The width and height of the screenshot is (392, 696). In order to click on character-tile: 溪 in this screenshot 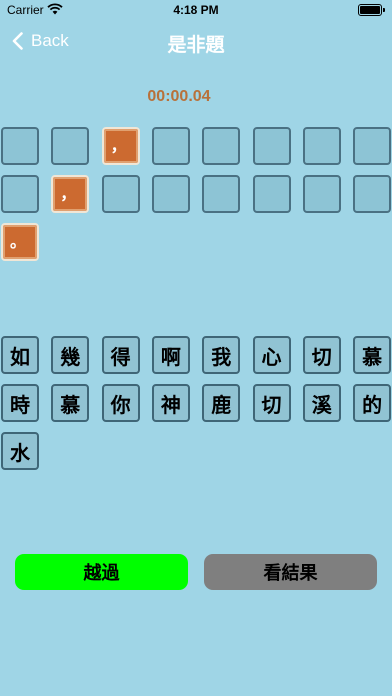, I will do `click(321, 403)`.